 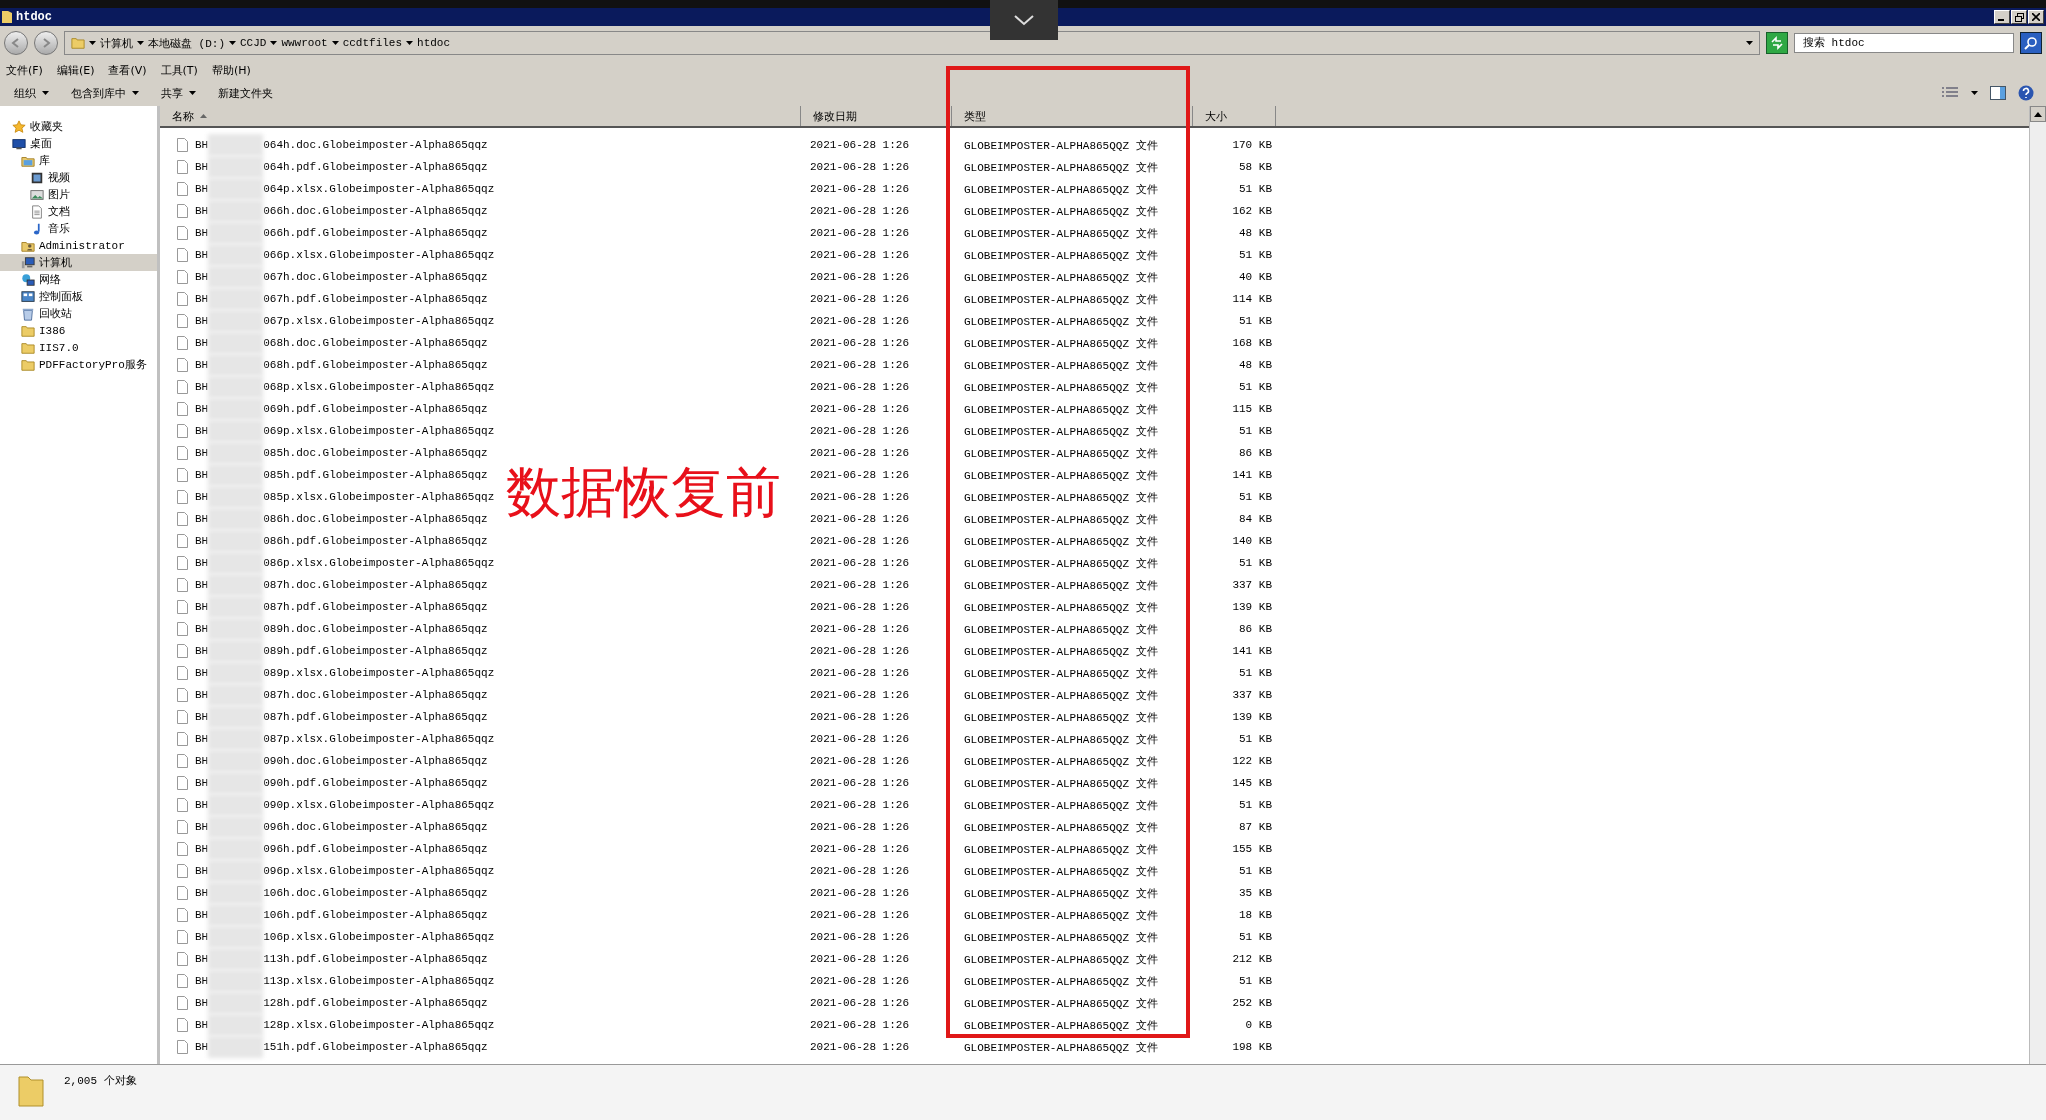 I want to click on help-icon, so click(x=2026, y=93).